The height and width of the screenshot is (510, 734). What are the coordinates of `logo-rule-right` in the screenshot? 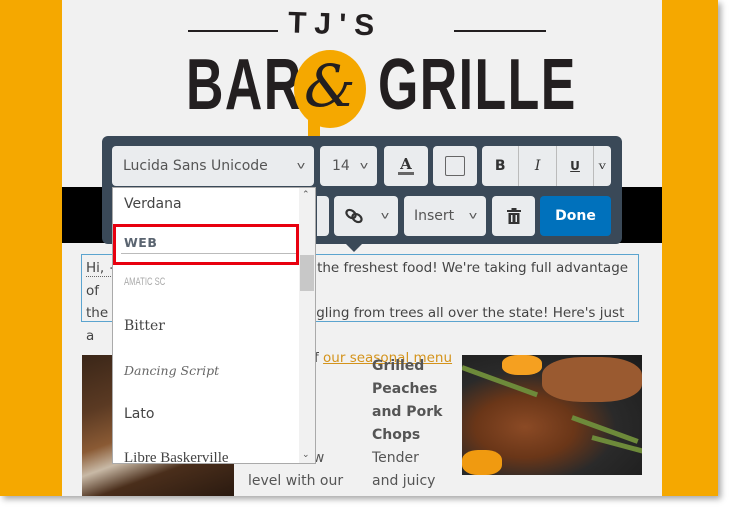 It's located at (500, 31).